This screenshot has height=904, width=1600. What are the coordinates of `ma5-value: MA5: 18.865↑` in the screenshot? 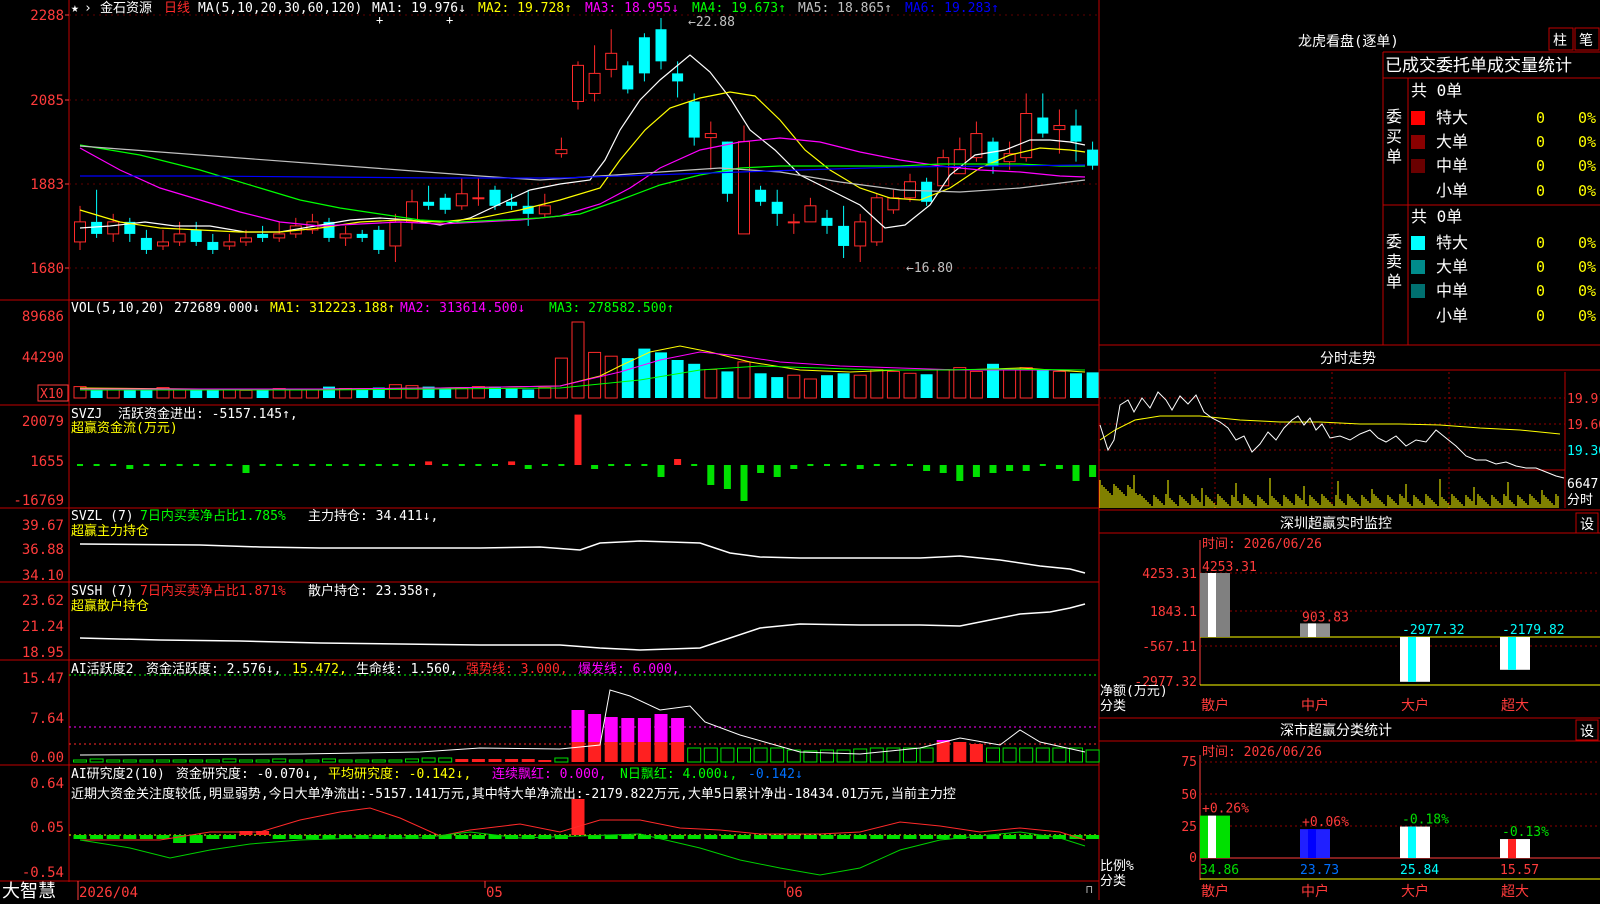 It's located at (845, 8).